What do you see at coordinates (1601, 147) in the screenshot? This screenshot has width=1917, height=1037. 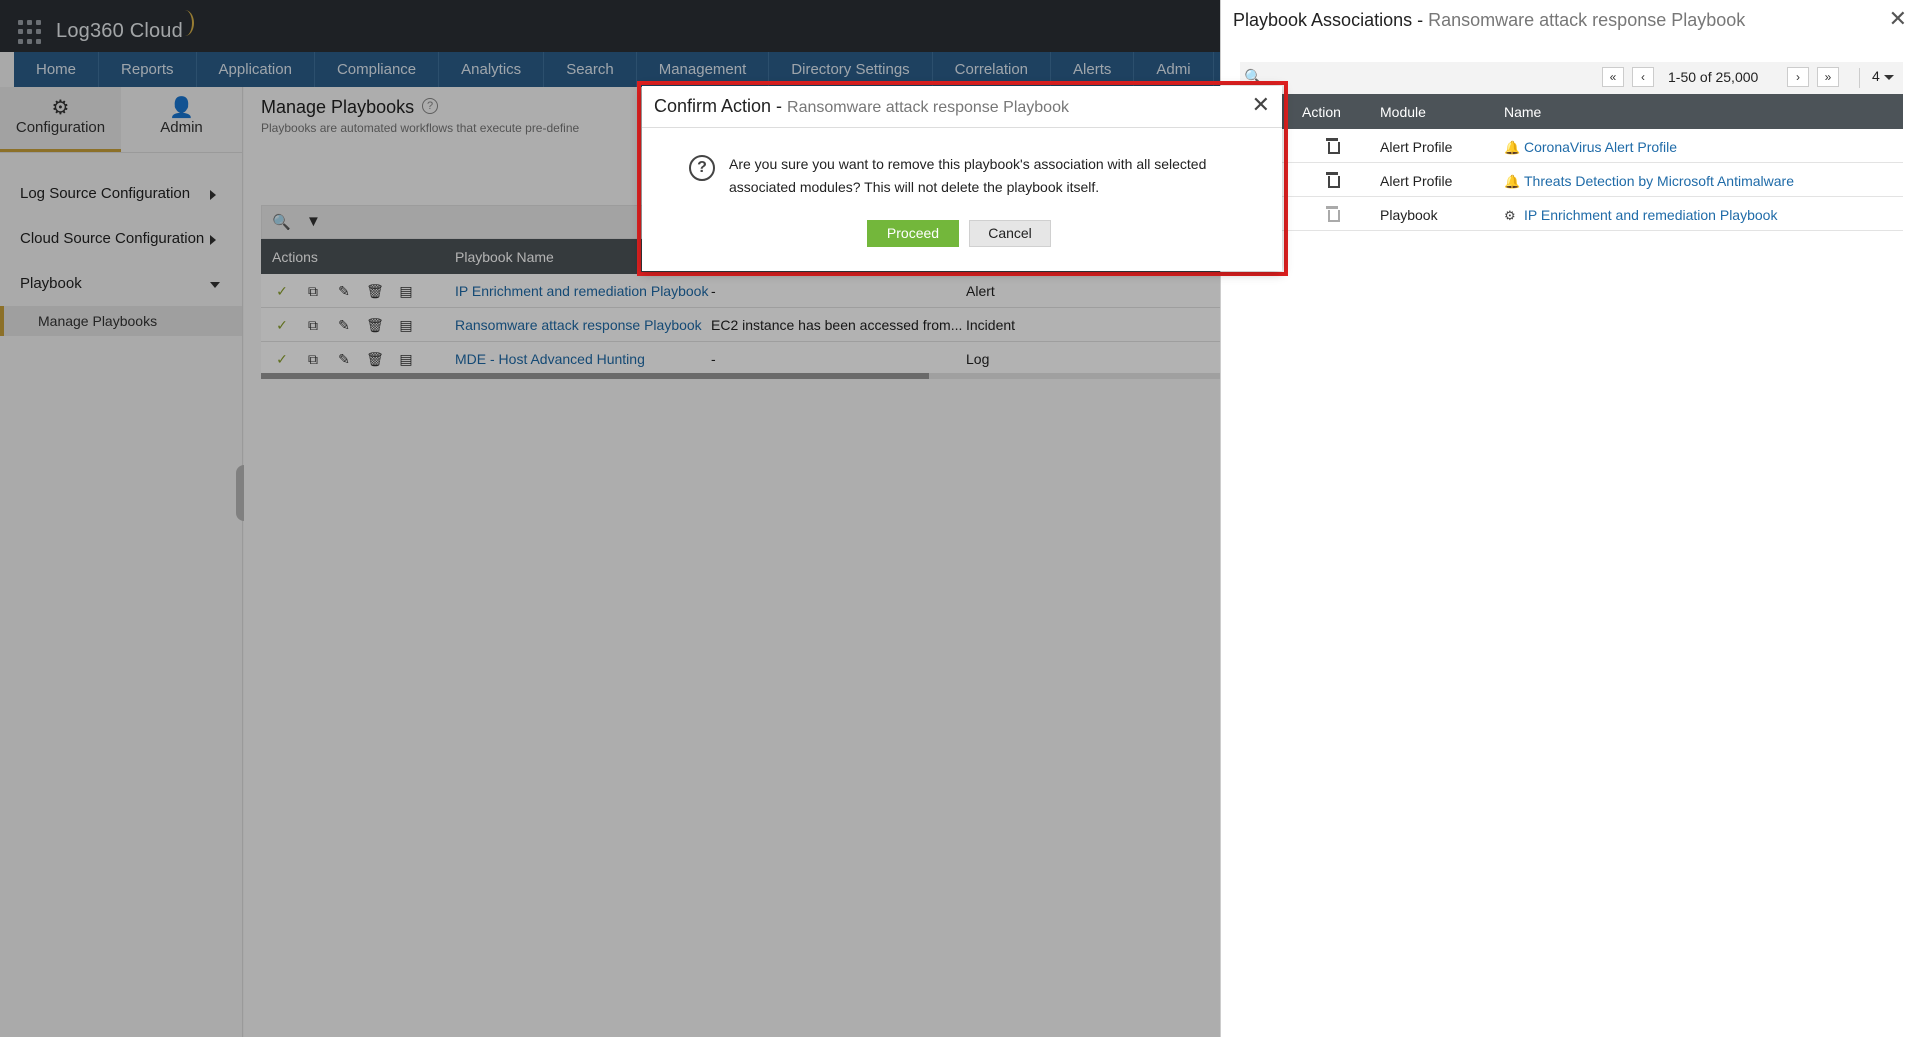 I see `association-name: CoronaVirus Alert Profile` at bounding box center [1601, 147].